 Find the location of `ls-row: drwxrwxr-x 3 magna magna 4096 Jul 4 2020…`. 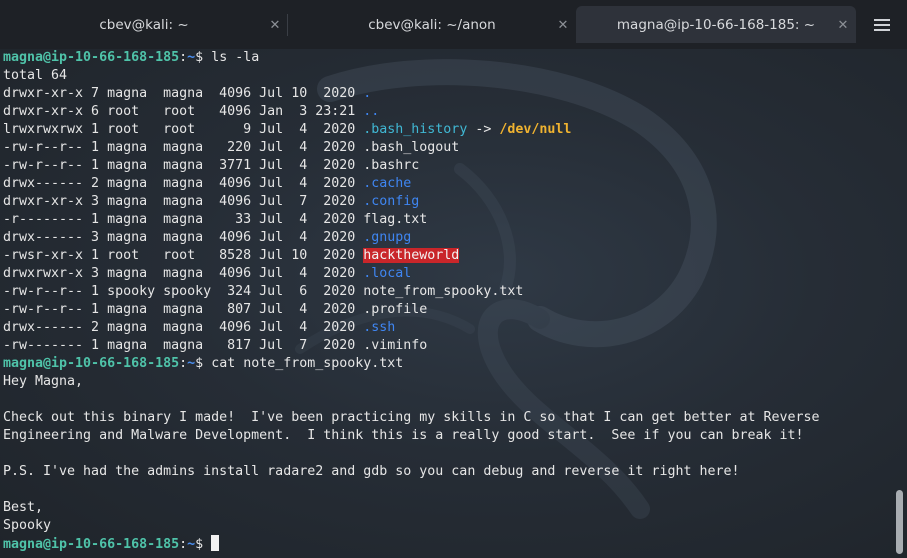

ls-row: drwxrwxr-x 3 magna magna 4096 Jul 4 2020… is located at coordinates (443, 274).